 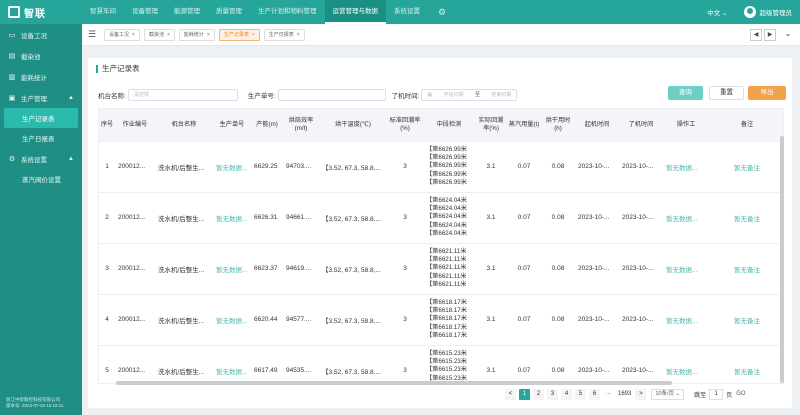 I want to click on prev-page-button: <, so click(x=510, y=394).